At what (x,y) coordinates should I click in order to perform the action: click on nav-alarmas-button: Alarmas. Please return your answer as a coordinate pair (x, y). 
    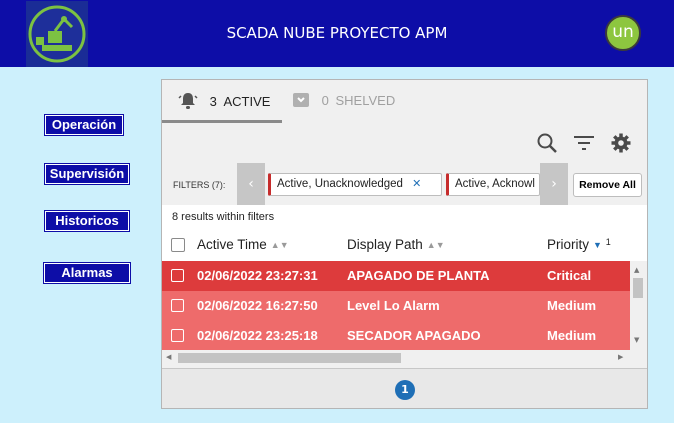
    Looking at the image, I should click on (87, 273).